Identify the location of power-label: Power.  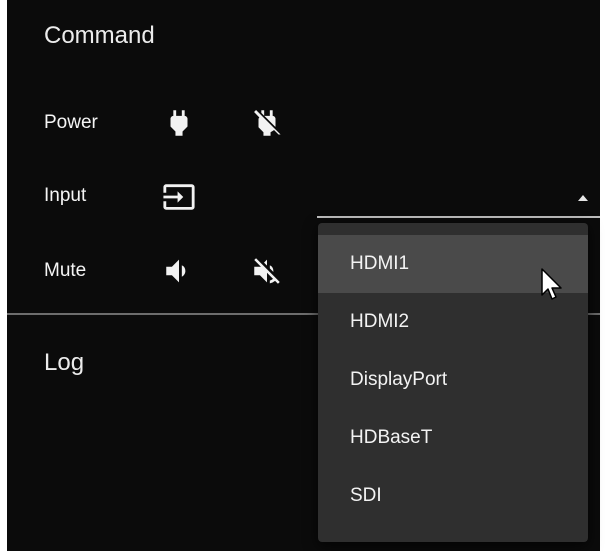
(71, 122).